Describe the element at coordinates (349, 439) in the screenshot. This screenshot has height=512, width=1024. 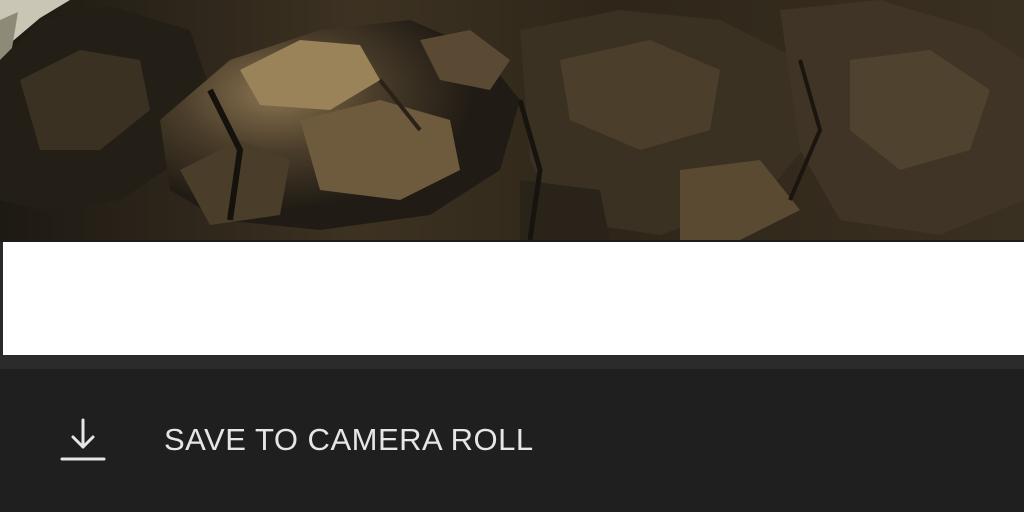
I see `save-to-camera-roll-label: SAVE TO CAMERA ROLL` at that location.